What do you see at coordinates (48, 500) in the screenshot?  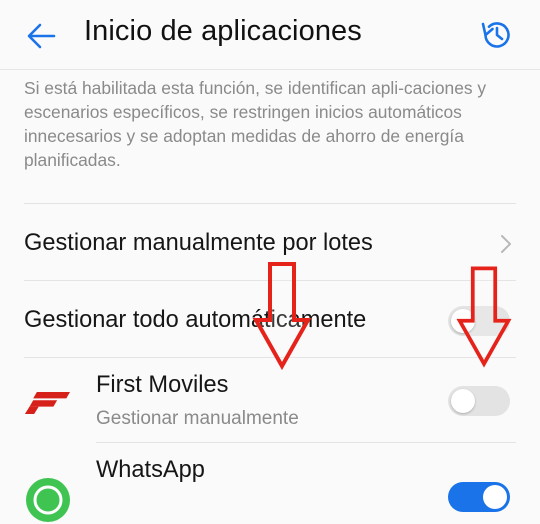 I see `whatsapp-icon` at bounding box center [48, 500].